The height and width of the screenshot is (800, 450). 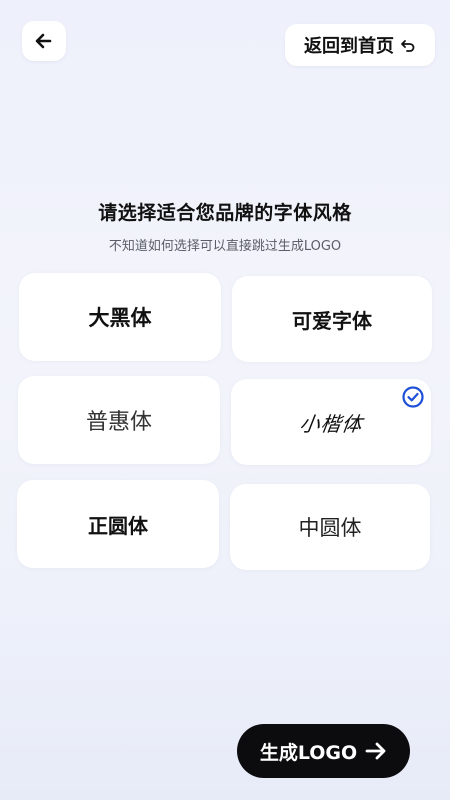 I want to click on page-title: 请选择适合您品牌的字体风格, so click(x=225, y=213).